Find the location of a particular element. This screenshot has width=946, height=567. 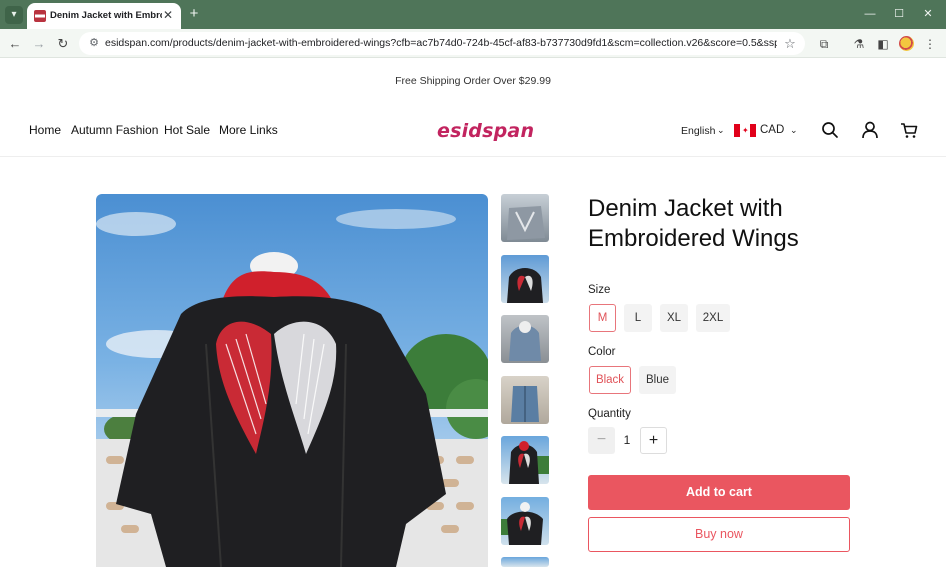

tab-title: Denim Jacket with Embroidered Wings is located at coordinates (106, 15).